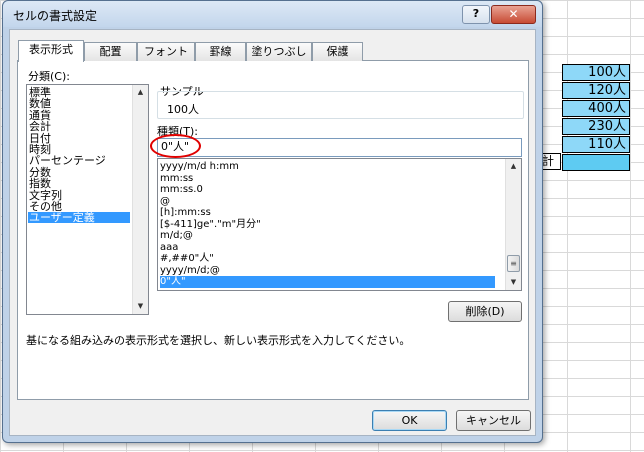 The image size is (644, 452). Describe the element at coordinates (210, 225) in the screenshot. I see `format-item: [$-411]ge"."m"月分"` at that location.